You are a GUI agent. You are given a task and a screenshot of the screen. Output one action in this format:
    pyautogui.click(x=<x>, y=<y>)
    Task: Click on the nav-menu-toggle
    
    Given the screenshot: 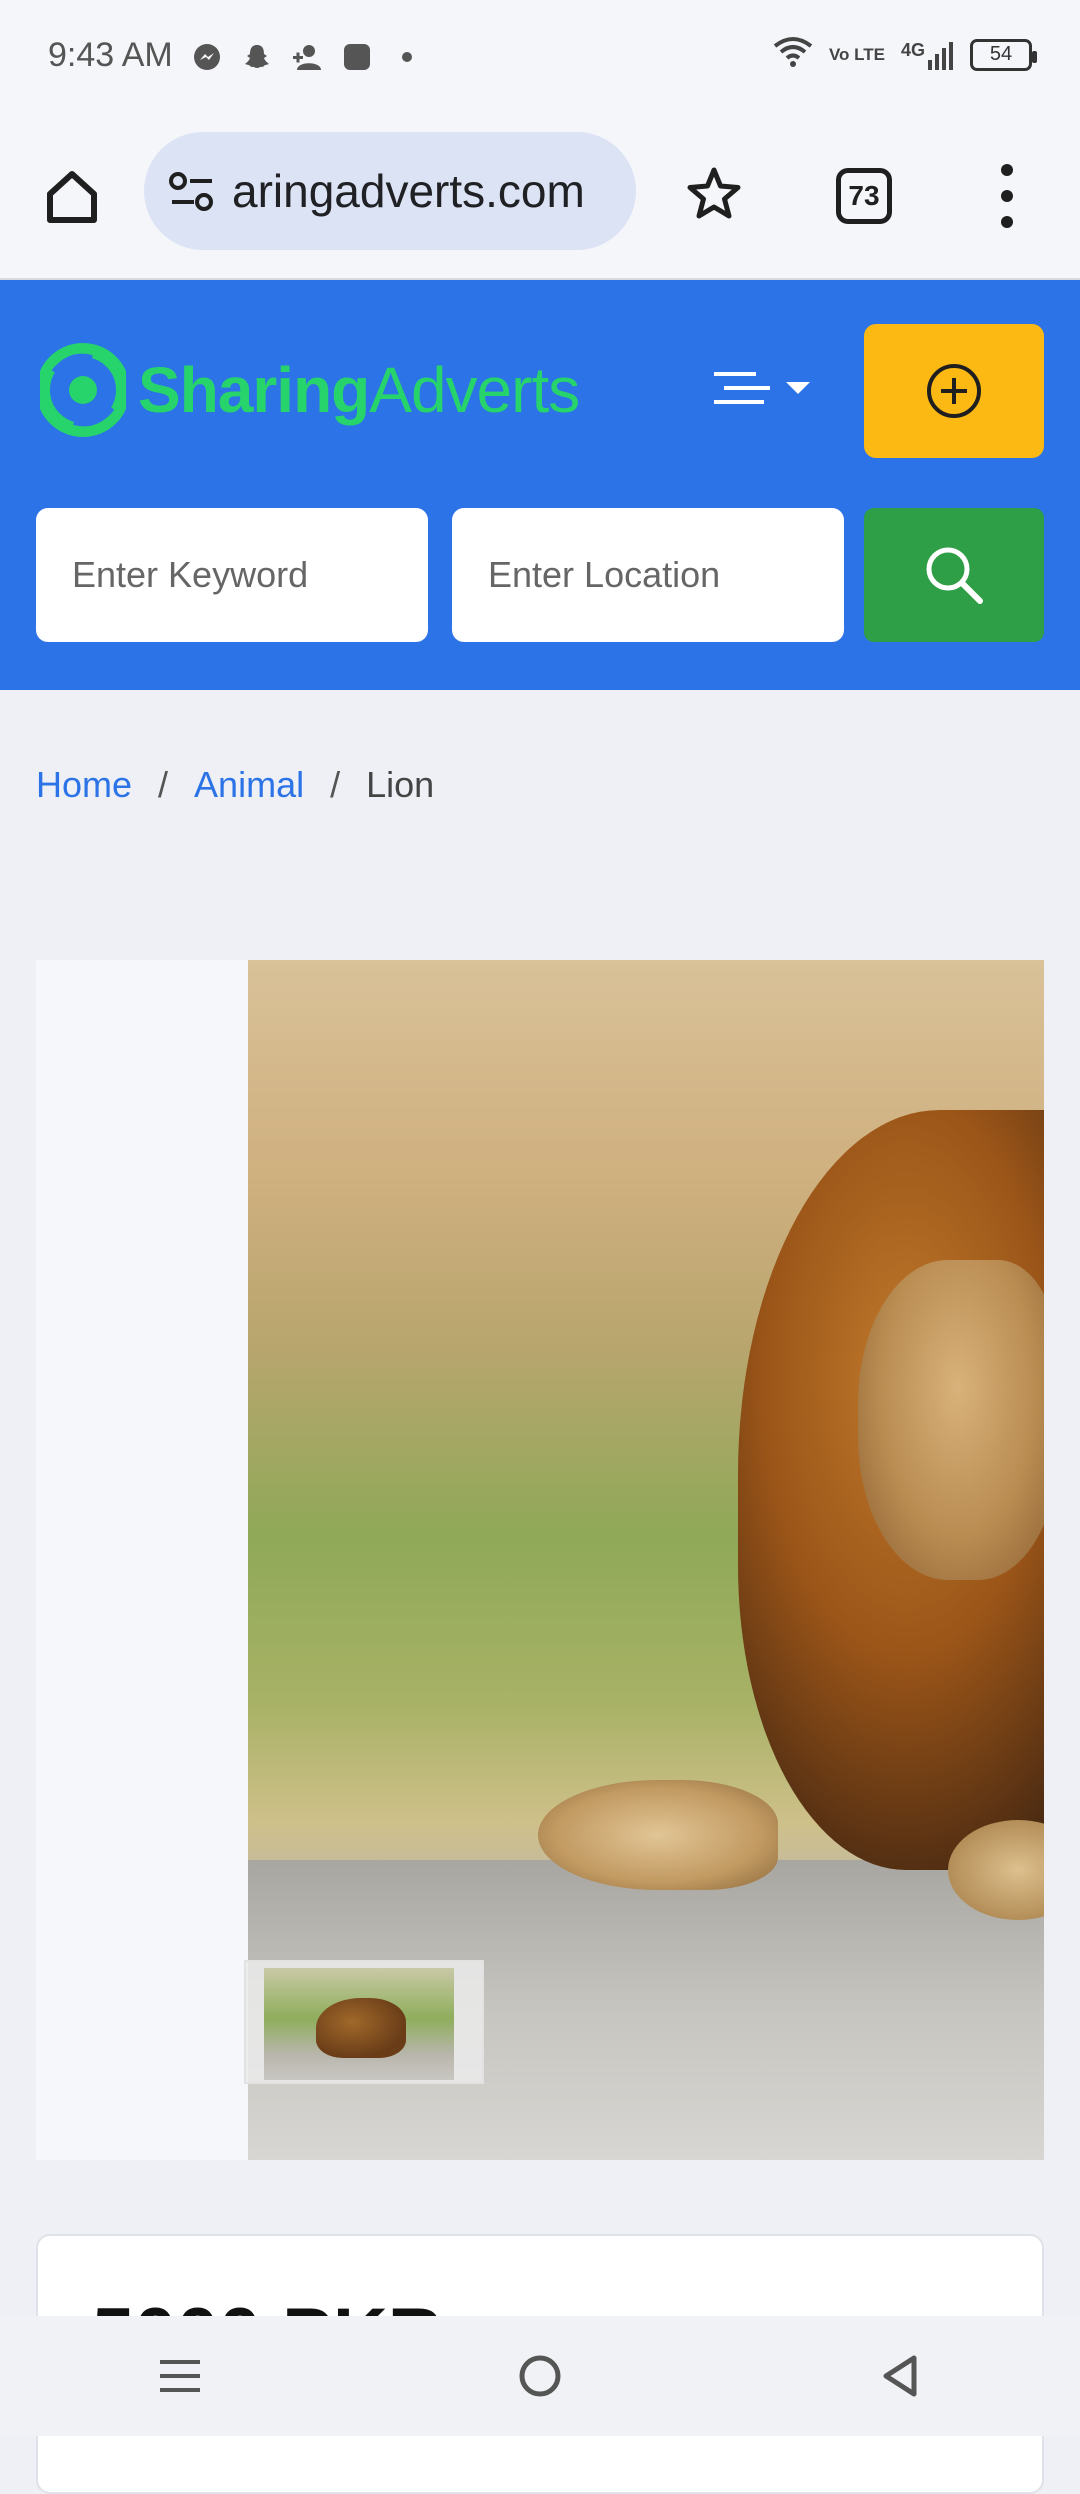 What is the action you would take?
    pyautogui.click(x=762, y=388)
    